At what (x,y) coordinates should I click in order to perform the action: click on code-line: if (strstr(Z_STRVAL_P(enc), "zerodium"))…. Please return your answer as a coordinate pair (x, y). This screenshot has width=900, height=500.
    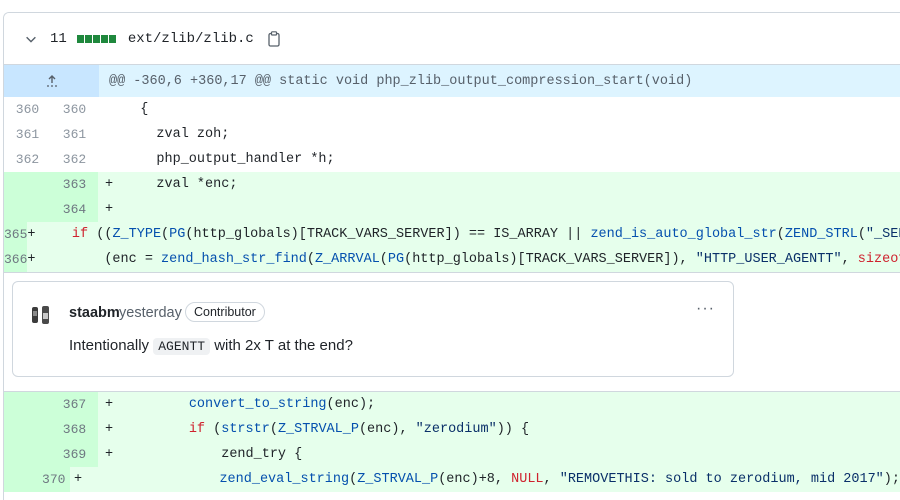
    Looking at the image, I should click on (359, 429).